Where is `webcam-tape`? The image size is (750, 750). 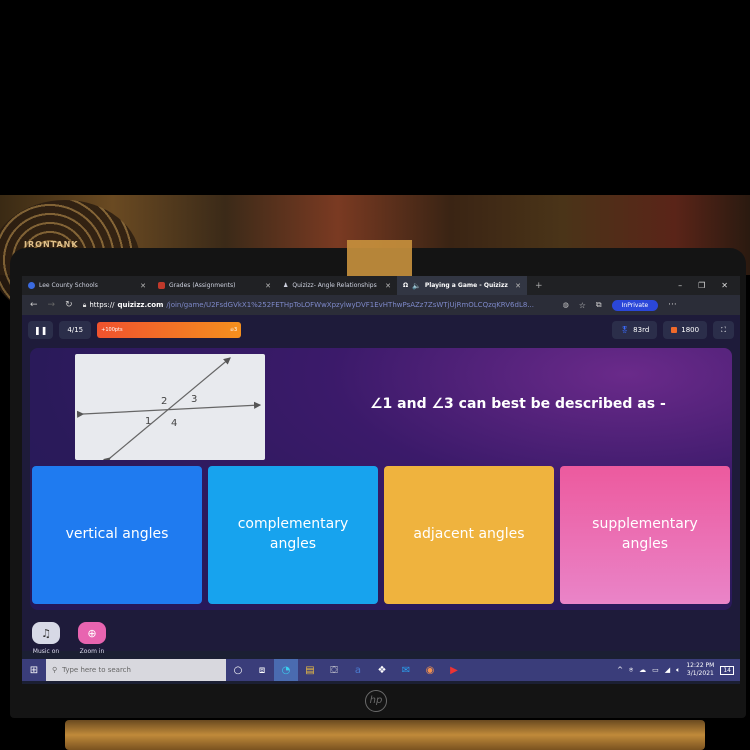
webcam-tape is located at coordinates (379, 258).